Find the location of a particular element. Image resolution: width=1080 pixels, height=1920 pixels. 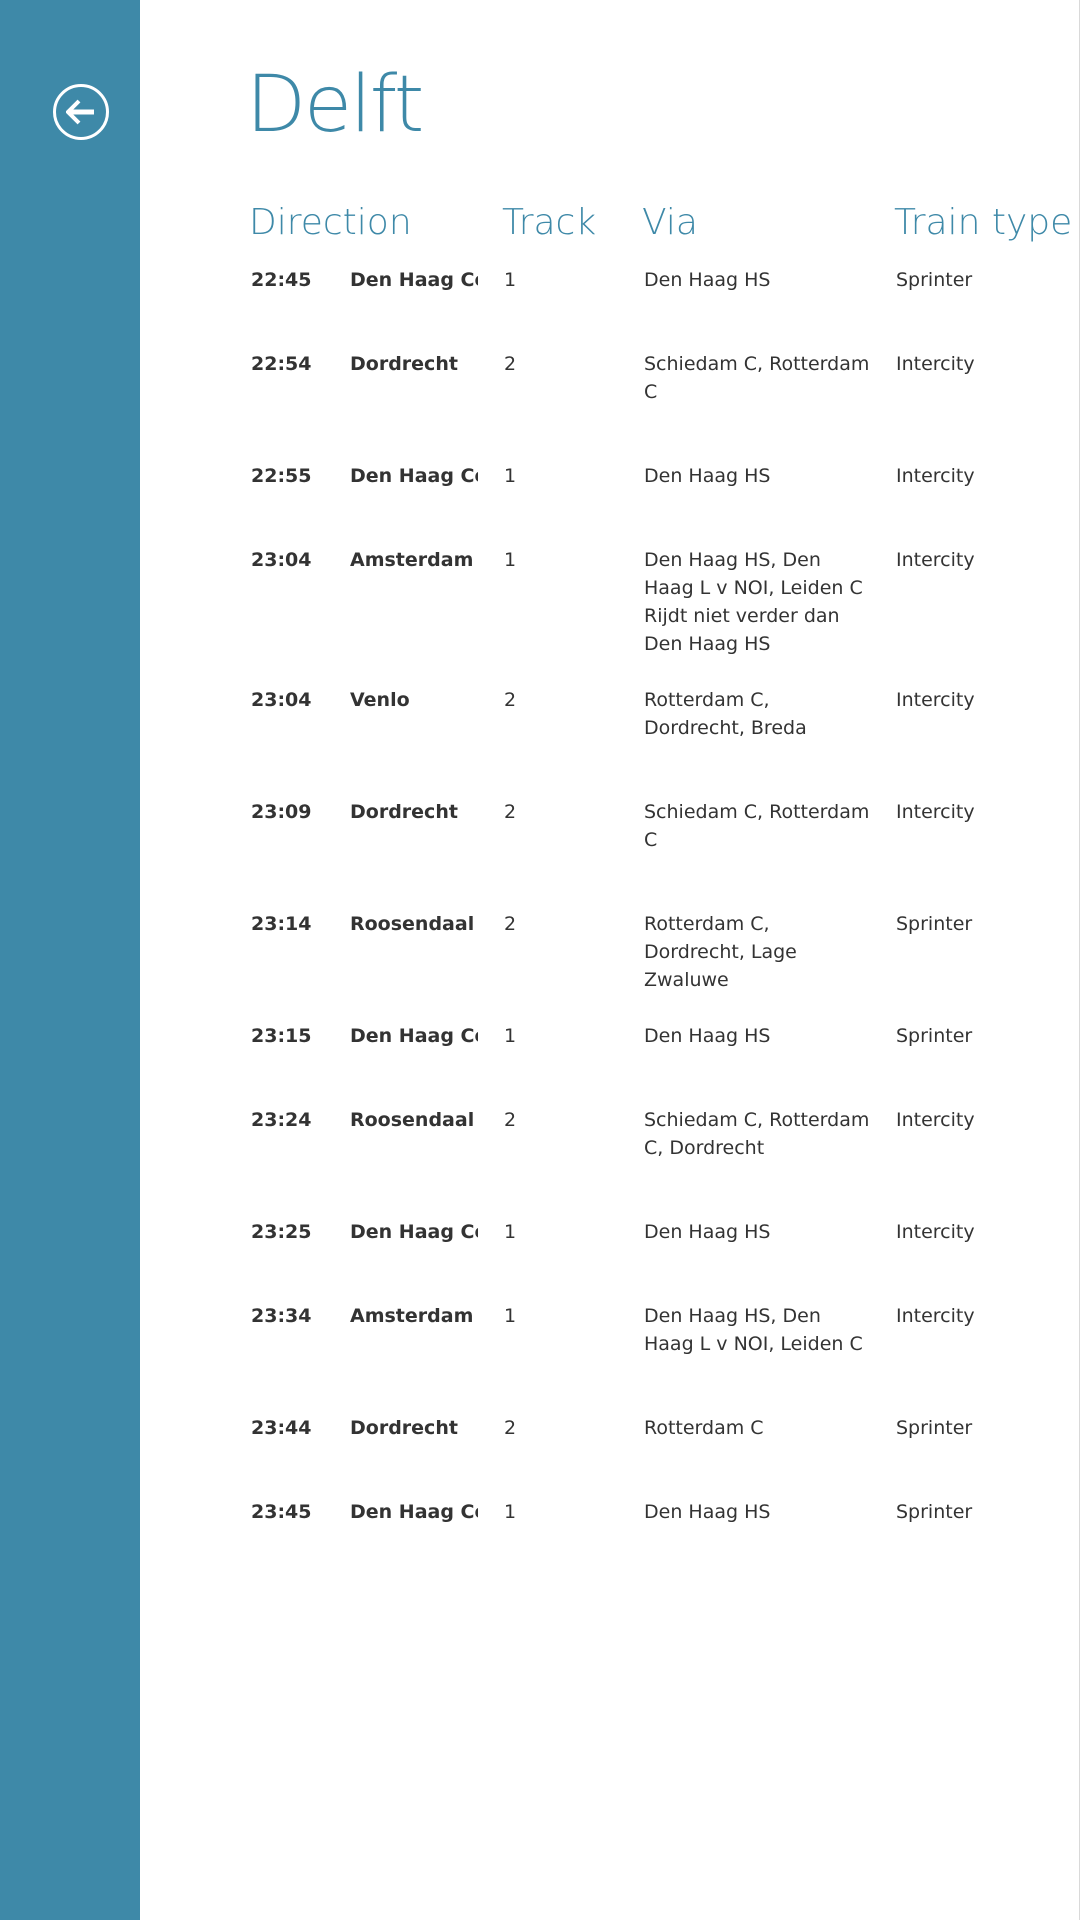

departure-time: 23:15 is located at coordinates (281, 1036).